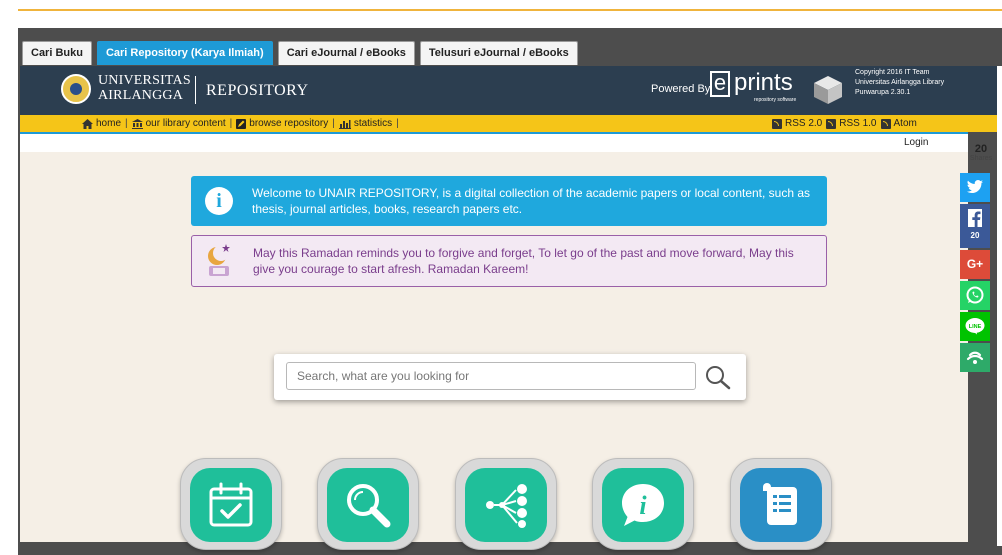 The image size is (1002, 555). What do you see at coordinates (491, 376) in the screenshot?
I see `search-input` at bounding box center [491, 376].